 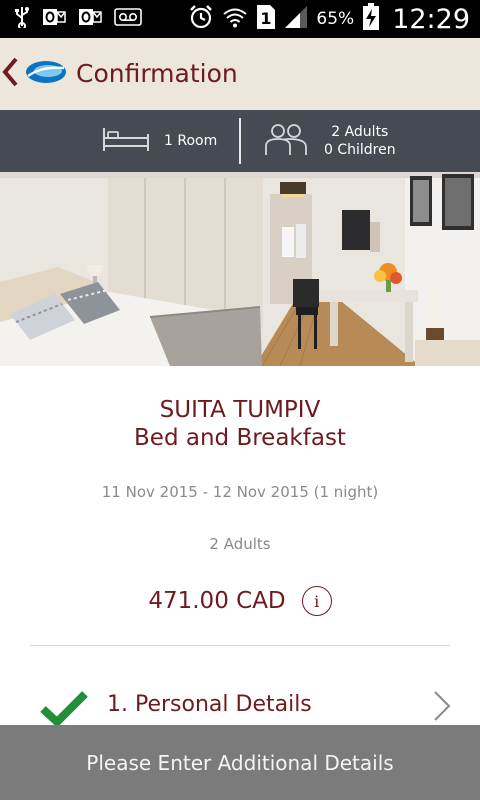 I want to click on hotel-name-line2: Bed and Breakfast, so click(x=240, y=438).